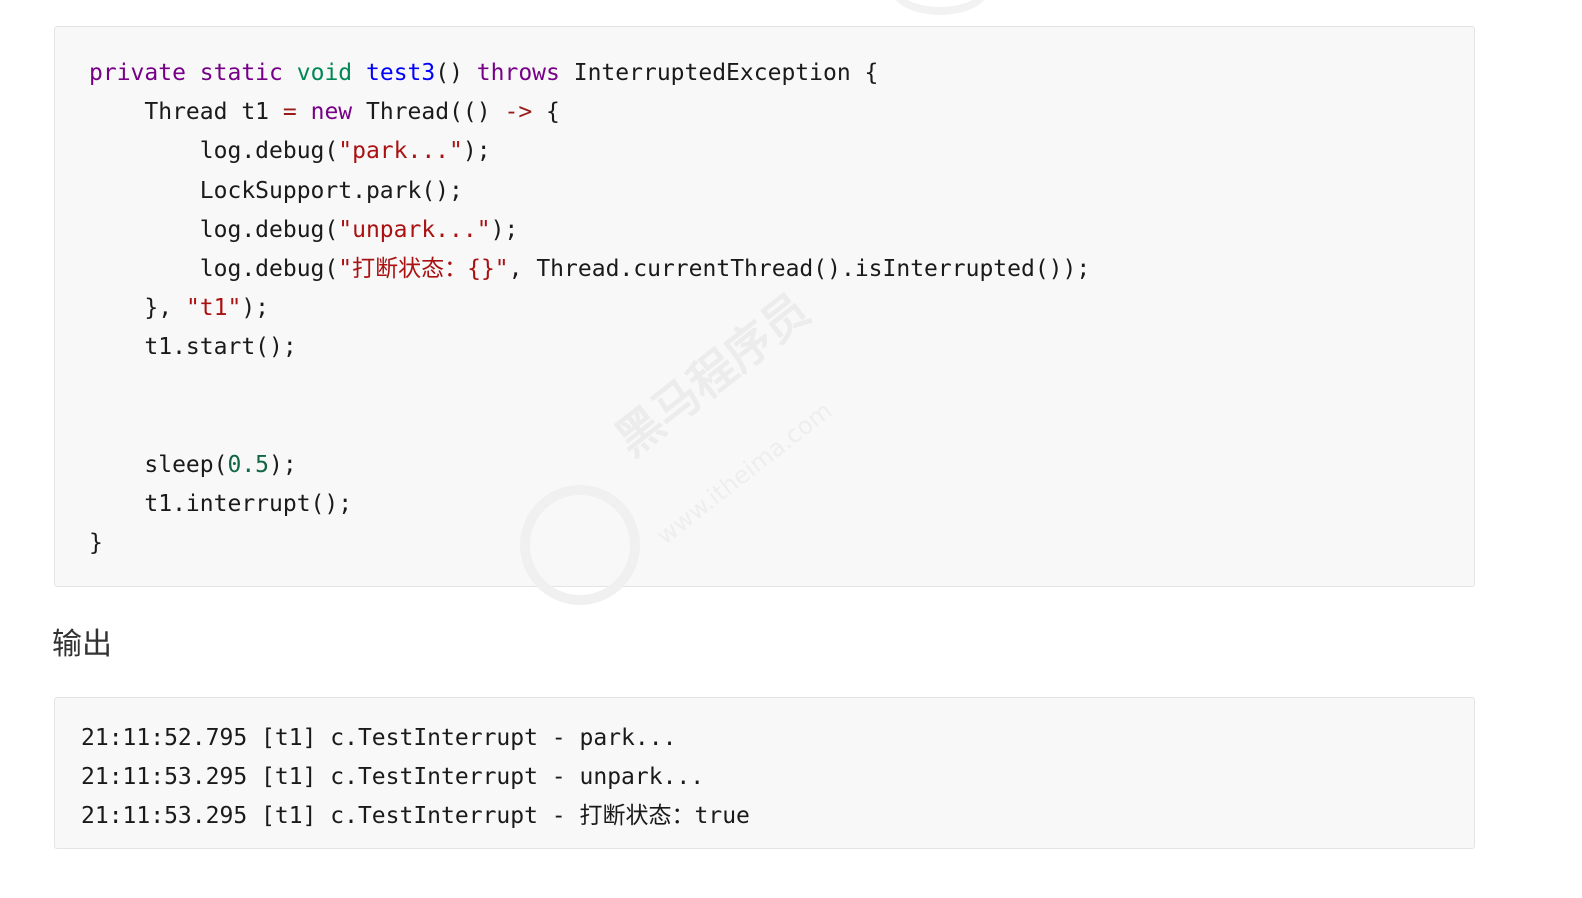  I want to click on code-token: private, so click(137, 73).